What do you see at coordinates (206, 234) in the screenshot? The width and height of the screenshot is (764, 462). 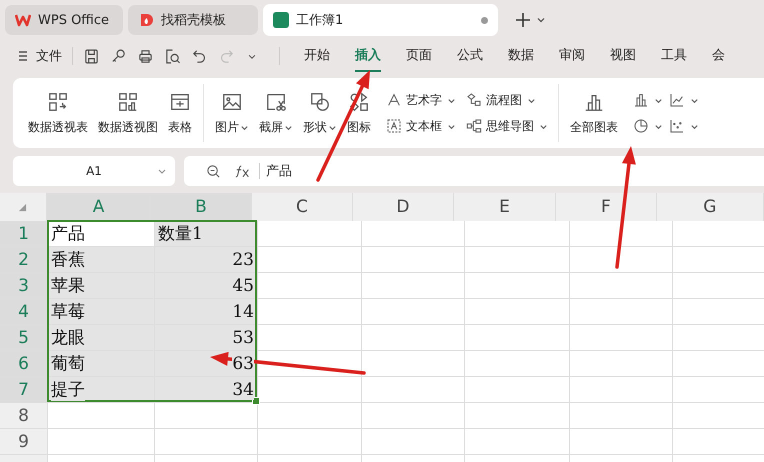 I see `table-cell: 数量1` at bounding box center [206, 234].